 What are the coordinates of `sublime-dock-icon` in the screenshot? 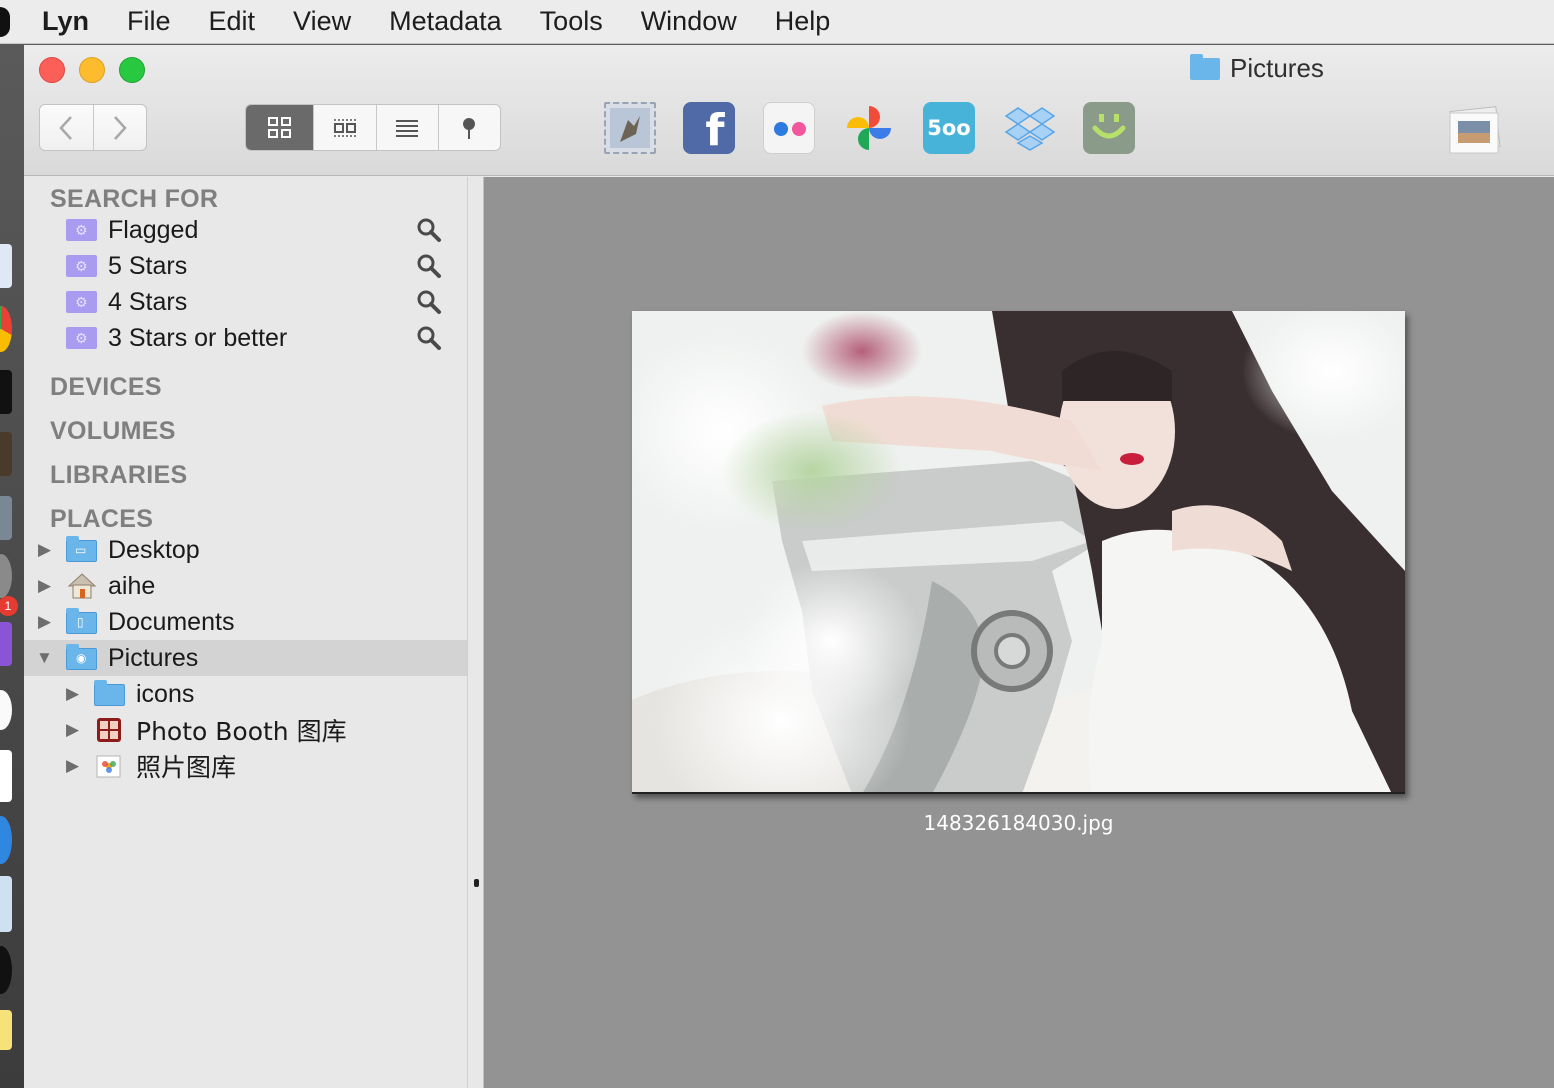 It's located at (6, 454).